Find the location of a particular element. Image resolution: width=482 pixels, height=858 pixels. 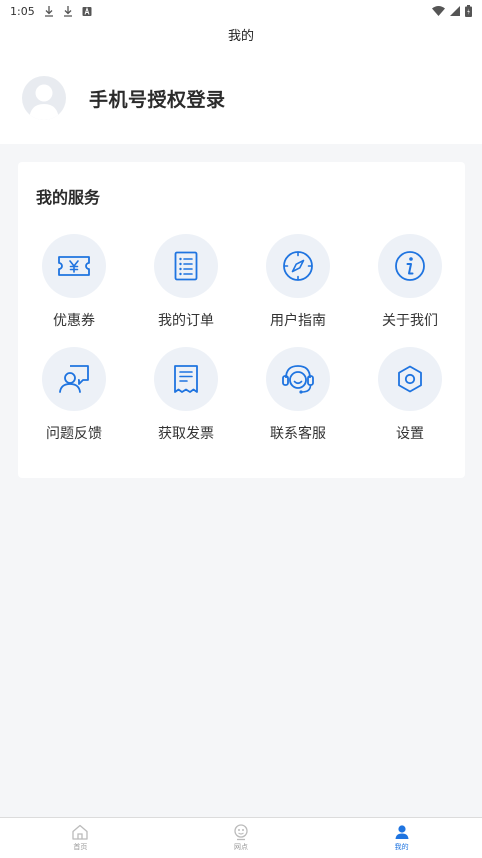

service-label: 优惠券 is located at coordinates (74, 321).